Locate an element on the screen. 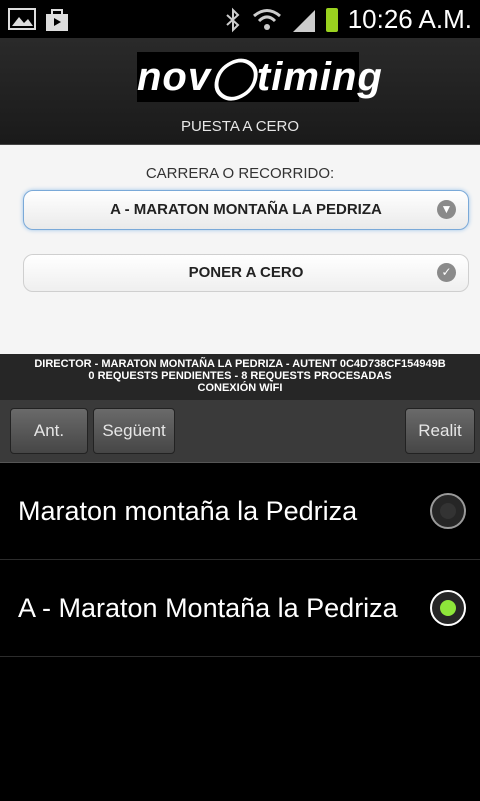  wifi-icon is located at coordinates (266, 19).